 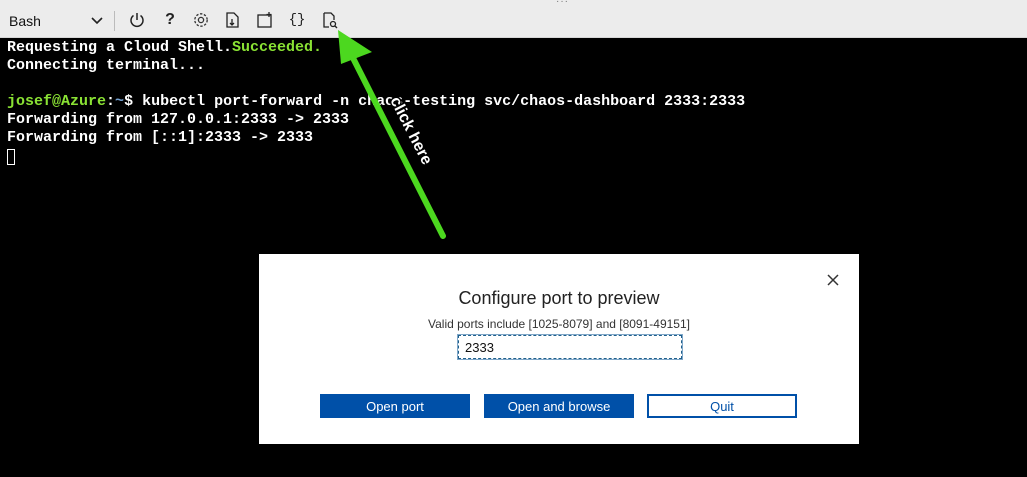 What do you see at coordinates (160, 137) in the screenshot?
I see `terminal-line: Forwarding from [::1]:2333 -> 2333` at bounding box center [160, 137].